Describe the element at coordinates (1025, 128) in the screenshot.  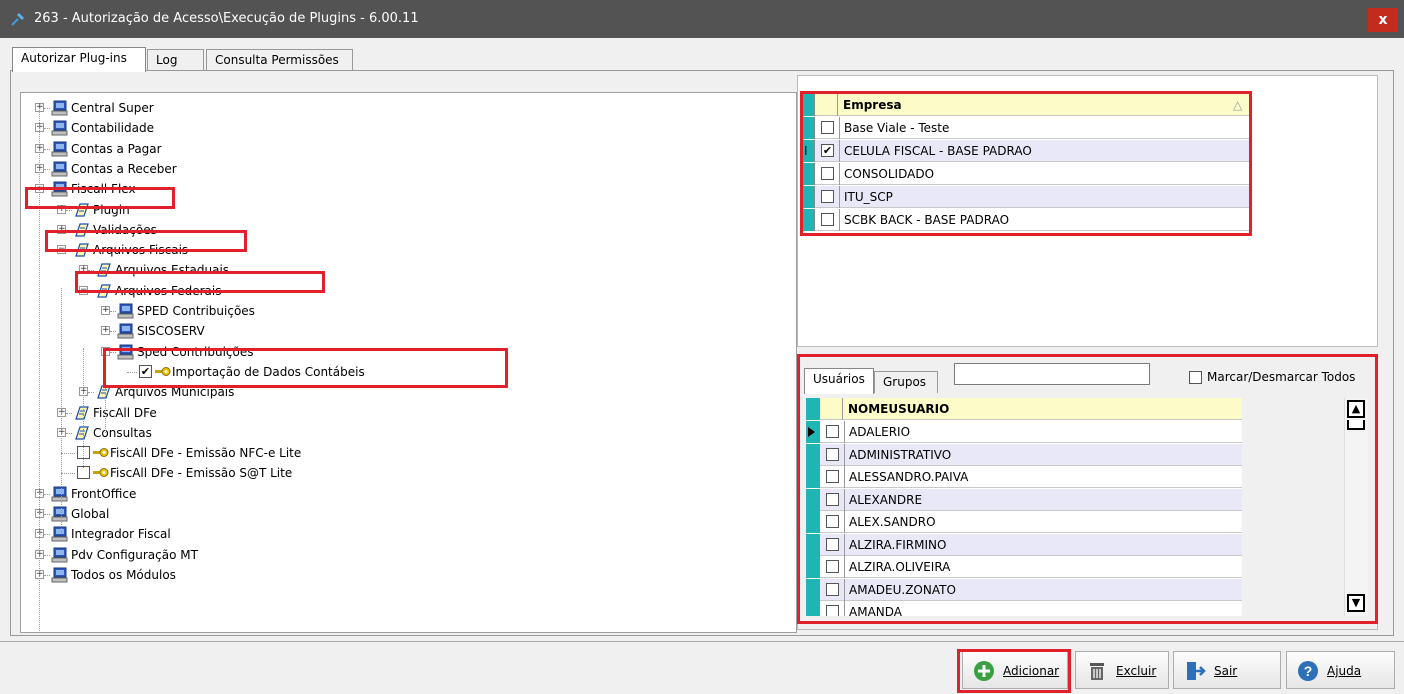
I see `empresa-row: Base Viale - Teste` at that location.